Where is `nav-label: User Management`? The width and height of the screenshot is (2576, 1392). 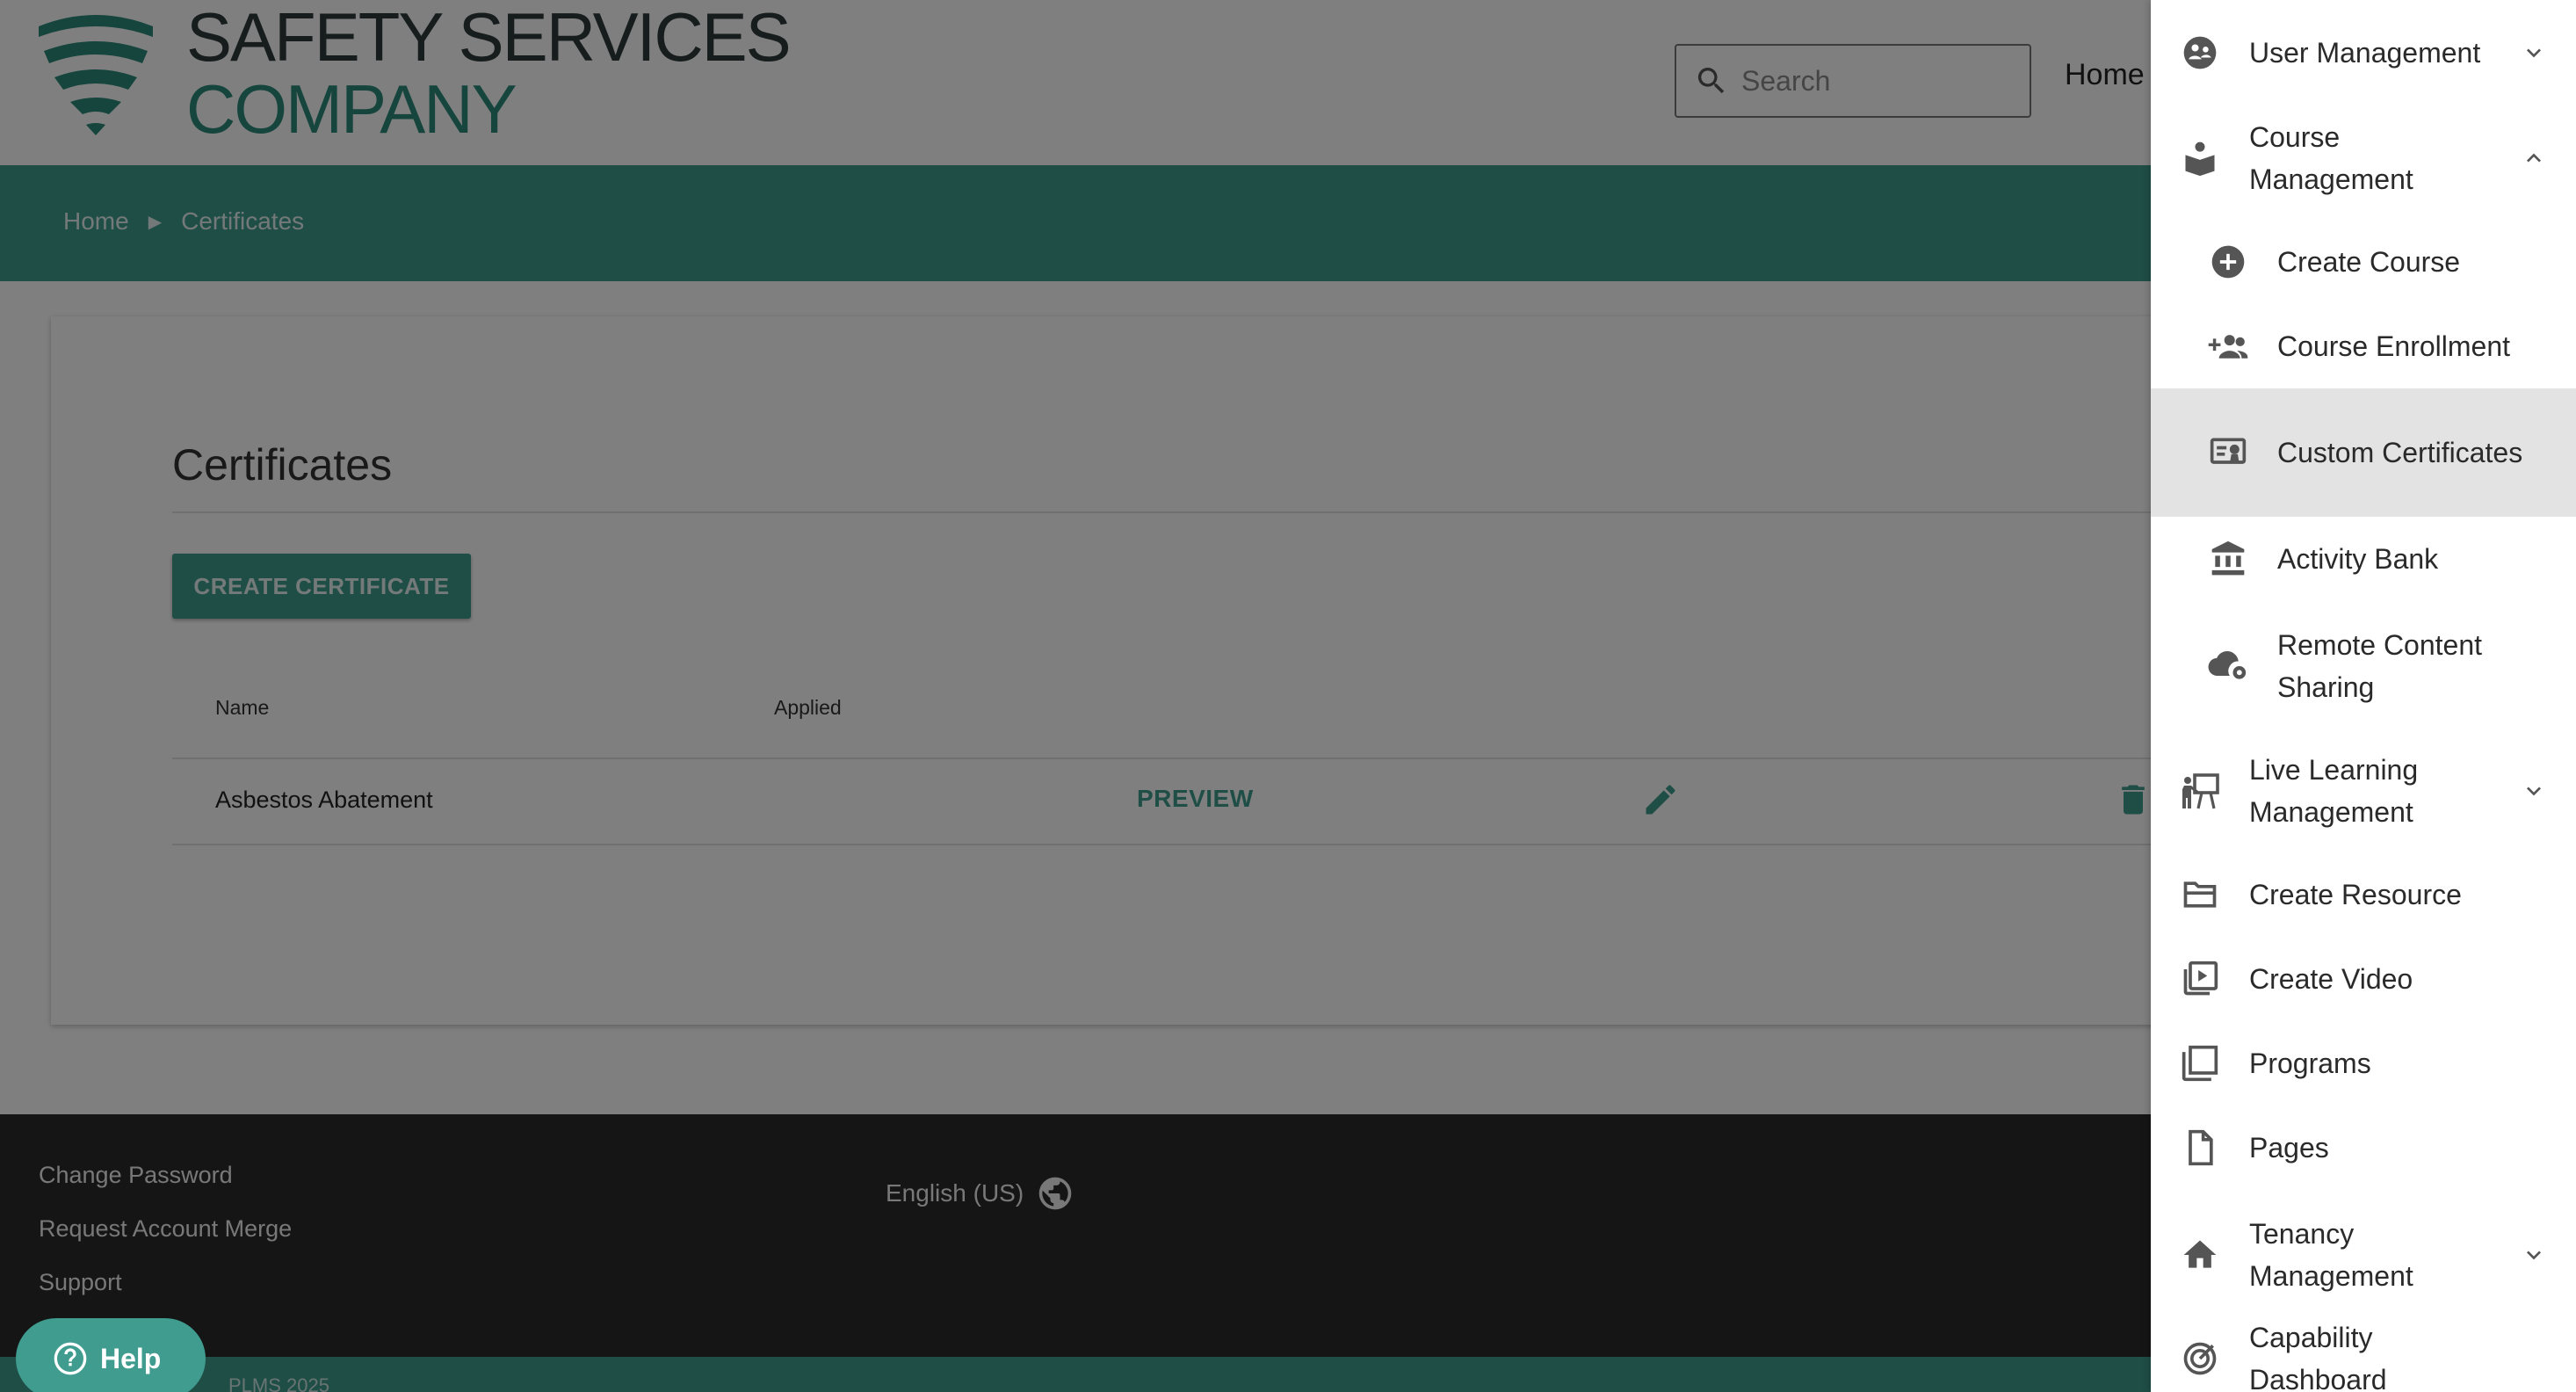 nav-label: User Management is located at coordinates (2365, 53).